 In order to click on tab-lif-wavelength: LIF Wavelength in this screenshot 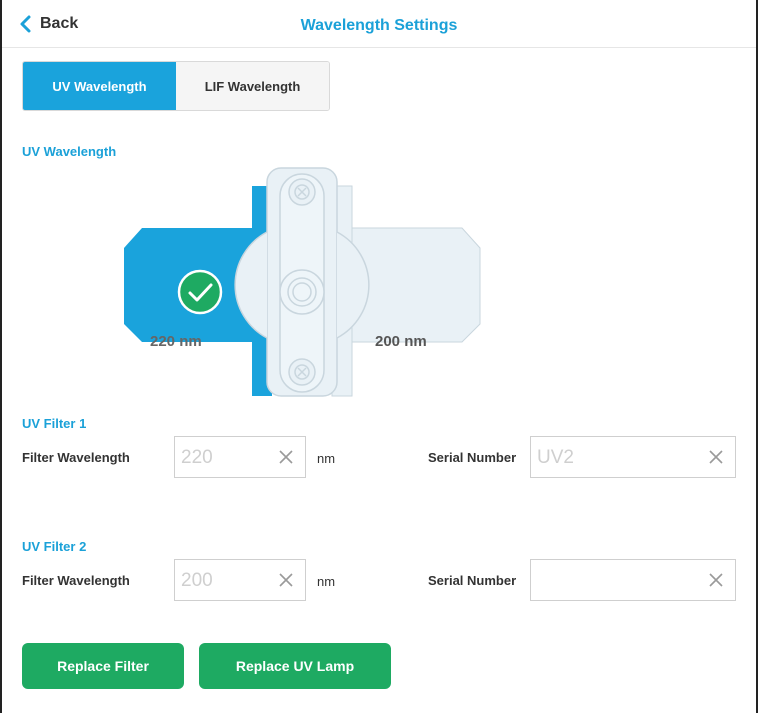, I will do `click(252, 86)`.